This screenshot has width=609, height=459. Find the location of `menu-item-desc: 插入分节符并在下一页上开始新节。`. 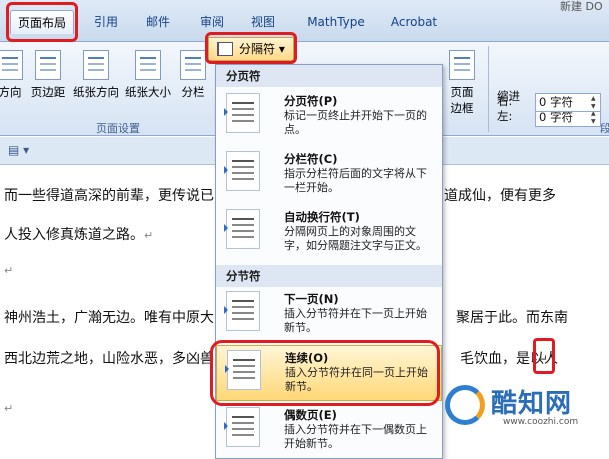

menu-item-desc: 插入分节符并在下一页上开始新节。 is located at coordinates (355, 320).